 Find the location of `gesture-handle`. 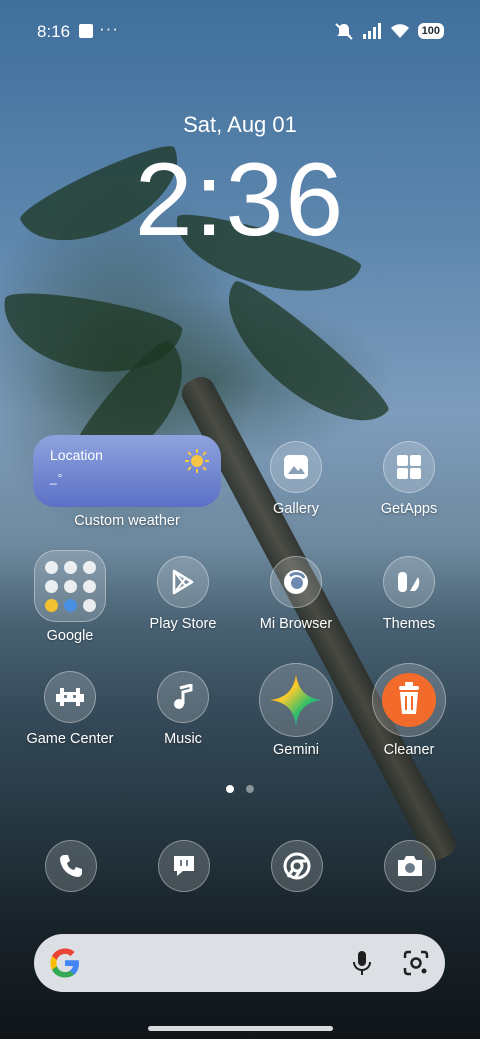

gesture-handle is located at coordinates (240, 1028).